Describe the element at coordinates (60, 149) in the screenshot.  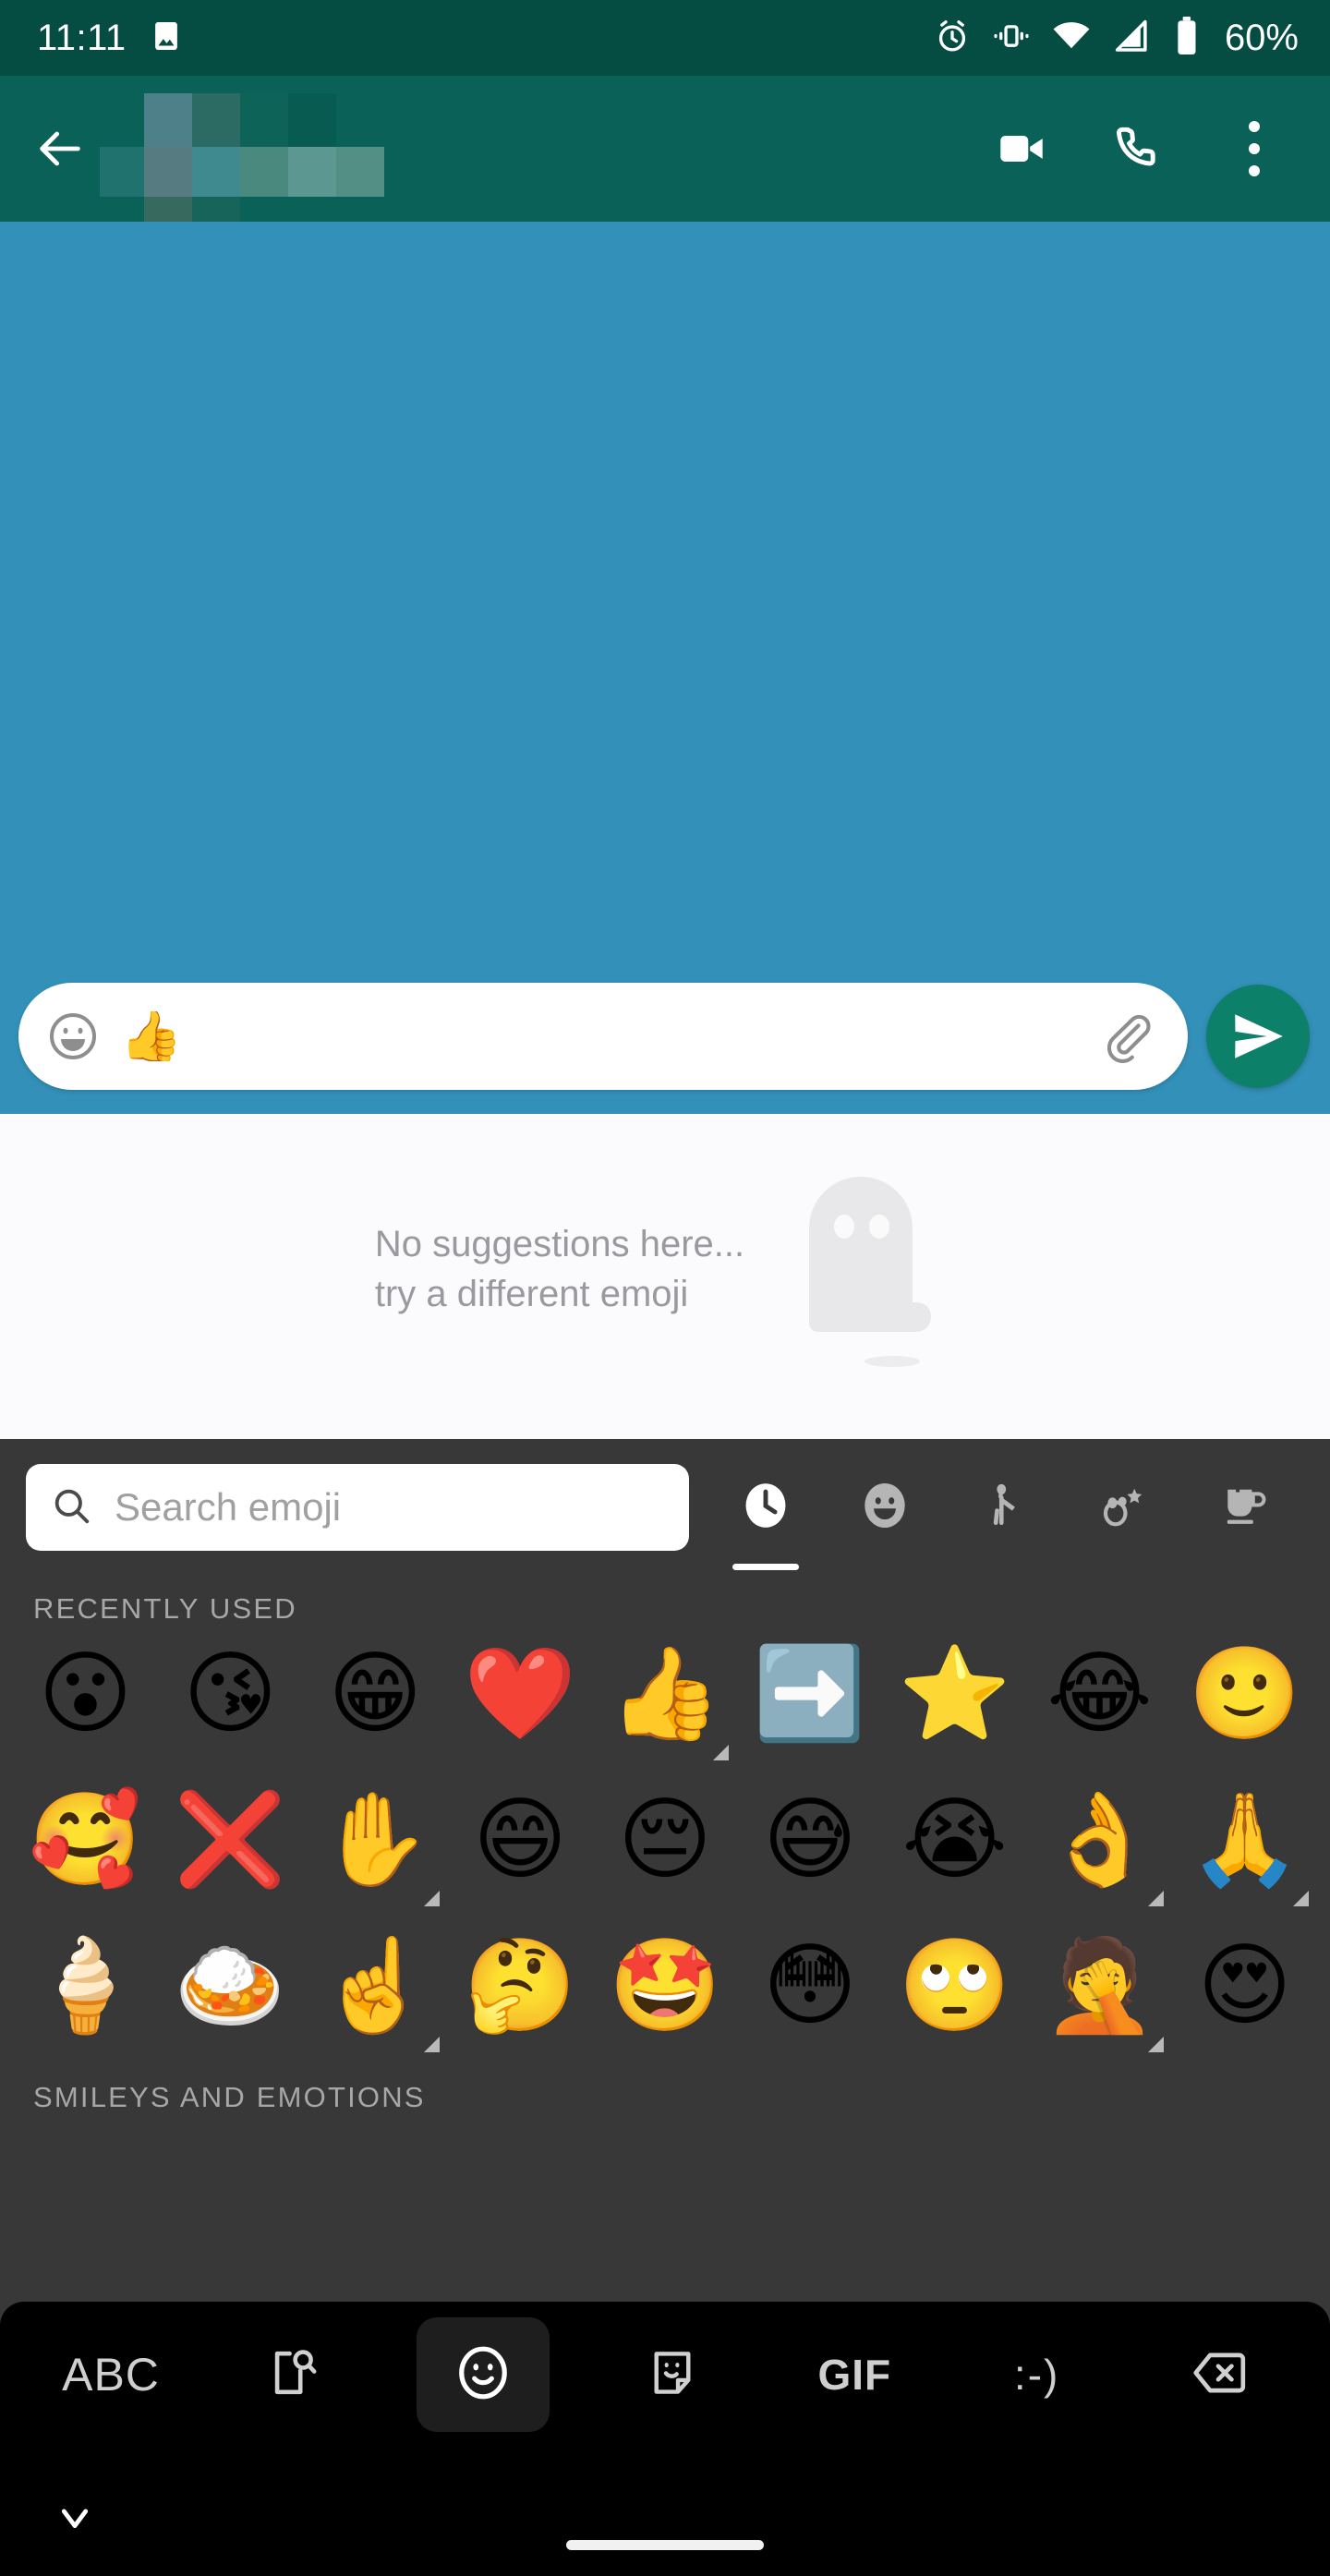
I see `back-button` at that location.